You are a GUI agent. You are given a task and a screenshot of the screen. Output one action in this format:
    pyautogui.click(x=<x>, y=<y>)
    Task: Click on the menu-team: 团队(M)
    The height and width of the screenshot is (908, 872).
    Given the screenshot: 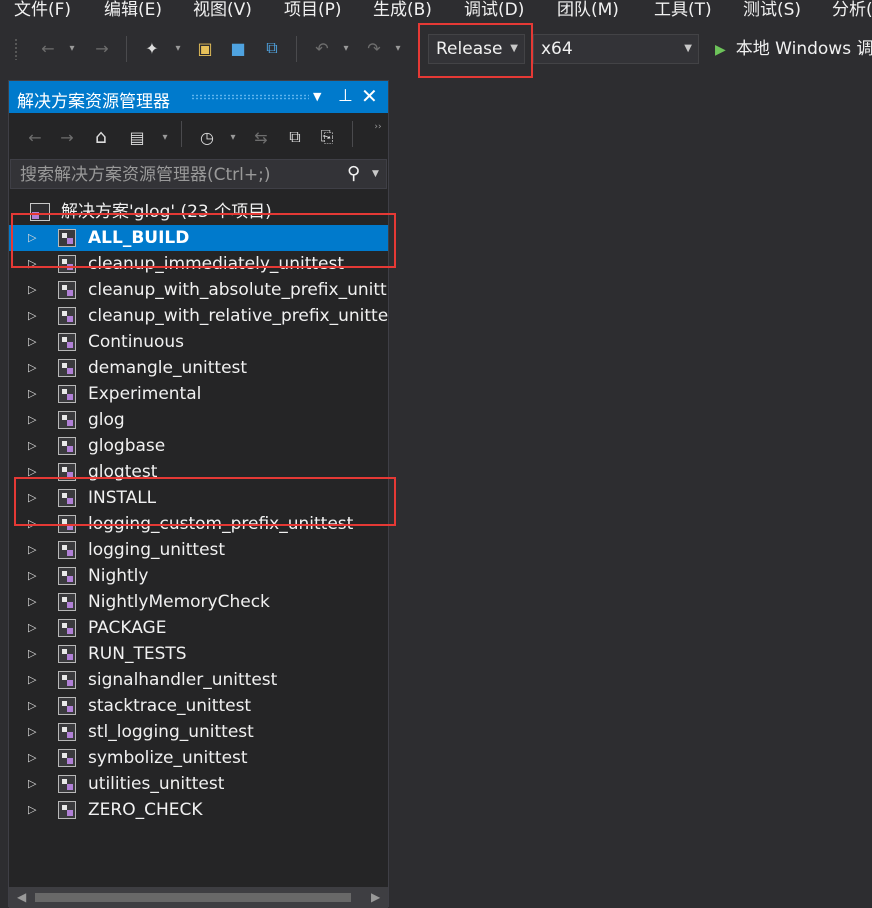 What is the action you would take?
    pyautogui.click(x=588, y=11)
    